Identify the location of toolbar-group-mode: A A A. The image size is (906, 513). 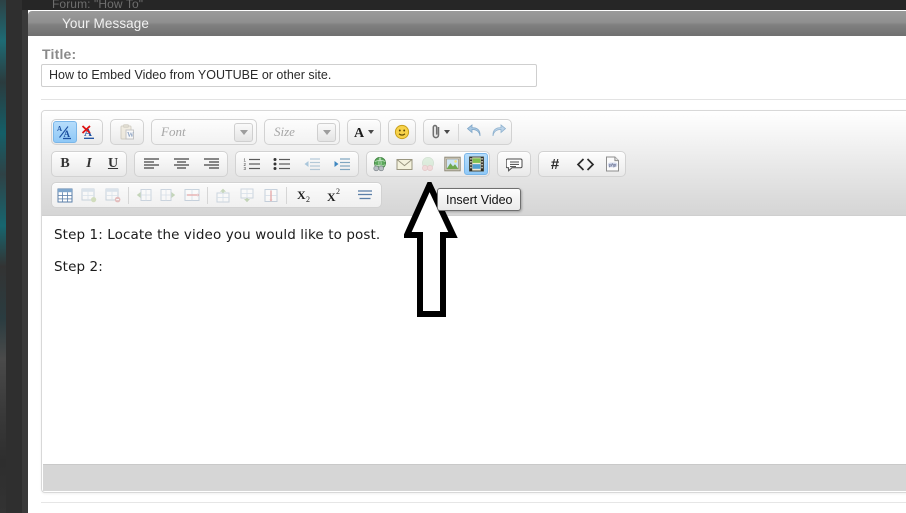
(77, 132).